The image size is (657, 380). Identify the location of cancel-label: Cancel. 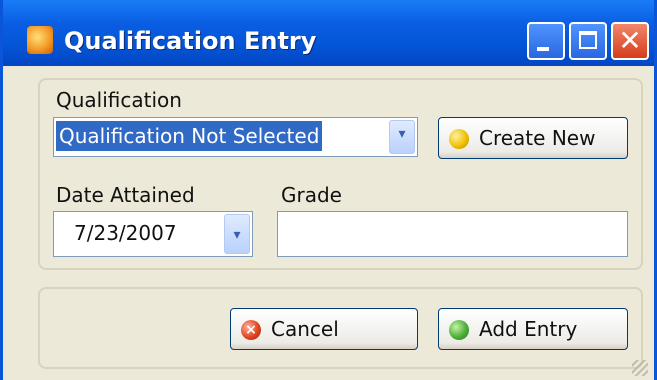
(305, 329).